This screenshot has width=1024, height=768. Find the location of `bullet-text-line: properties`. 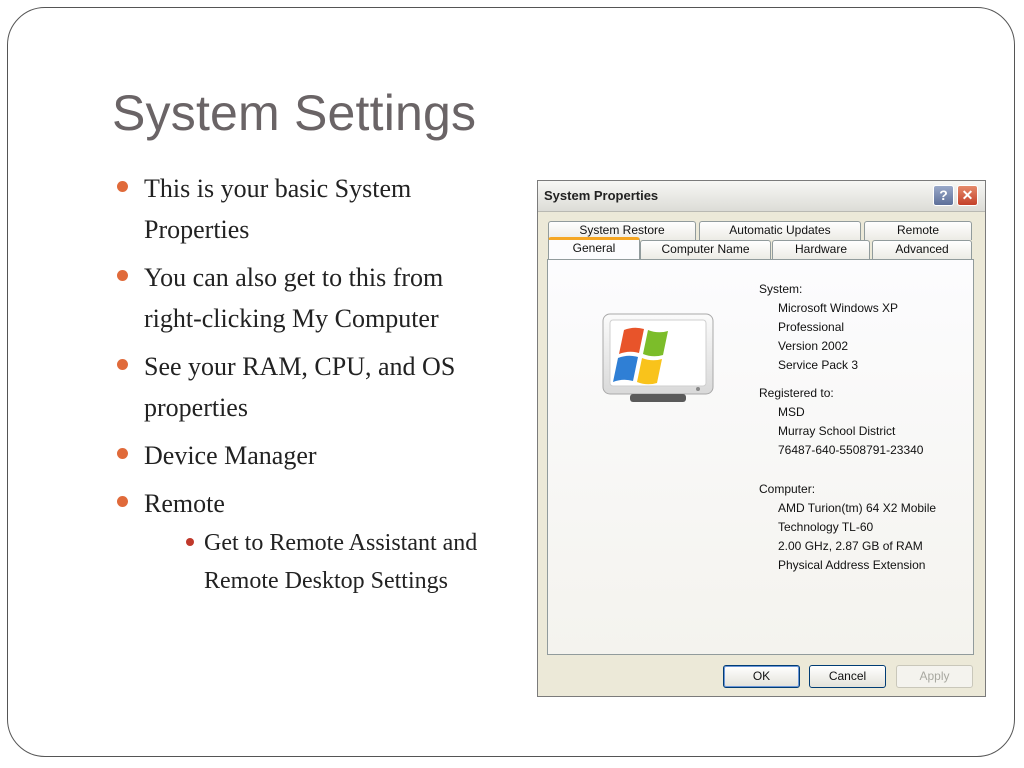

bullet-text-line: properties is located at coordinates (196, 407).